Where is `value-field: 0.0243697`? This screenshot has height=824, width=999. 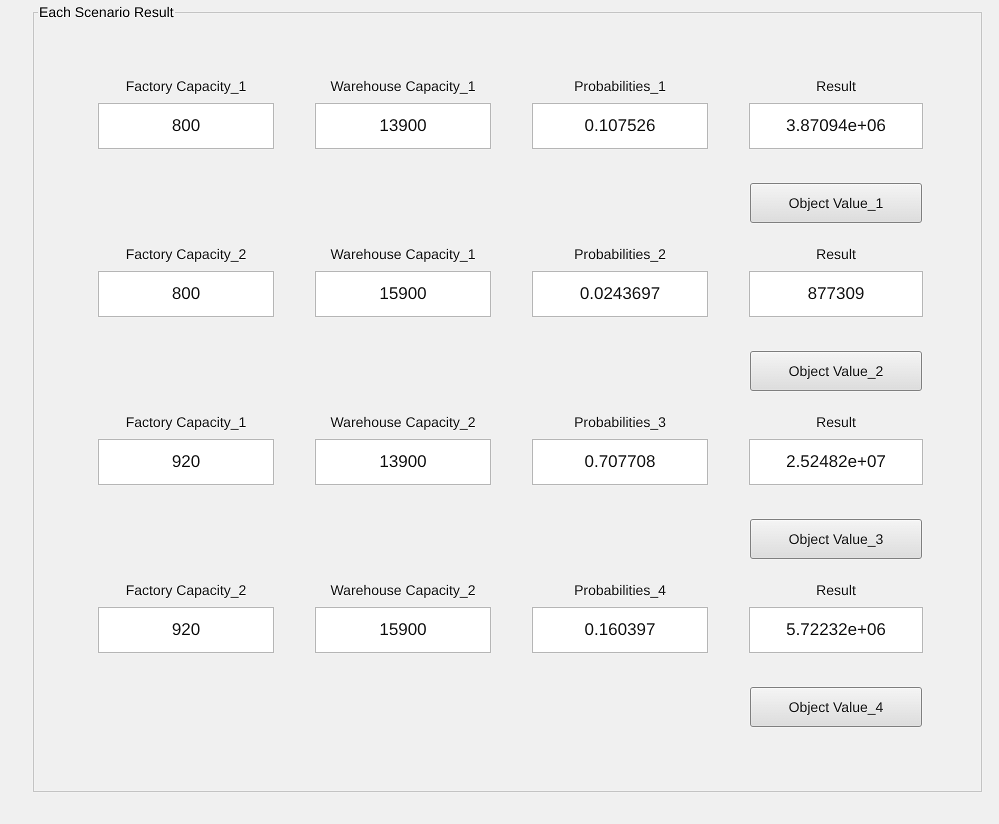
value-field: 0.0243697 is located at coordinates (620, 294).